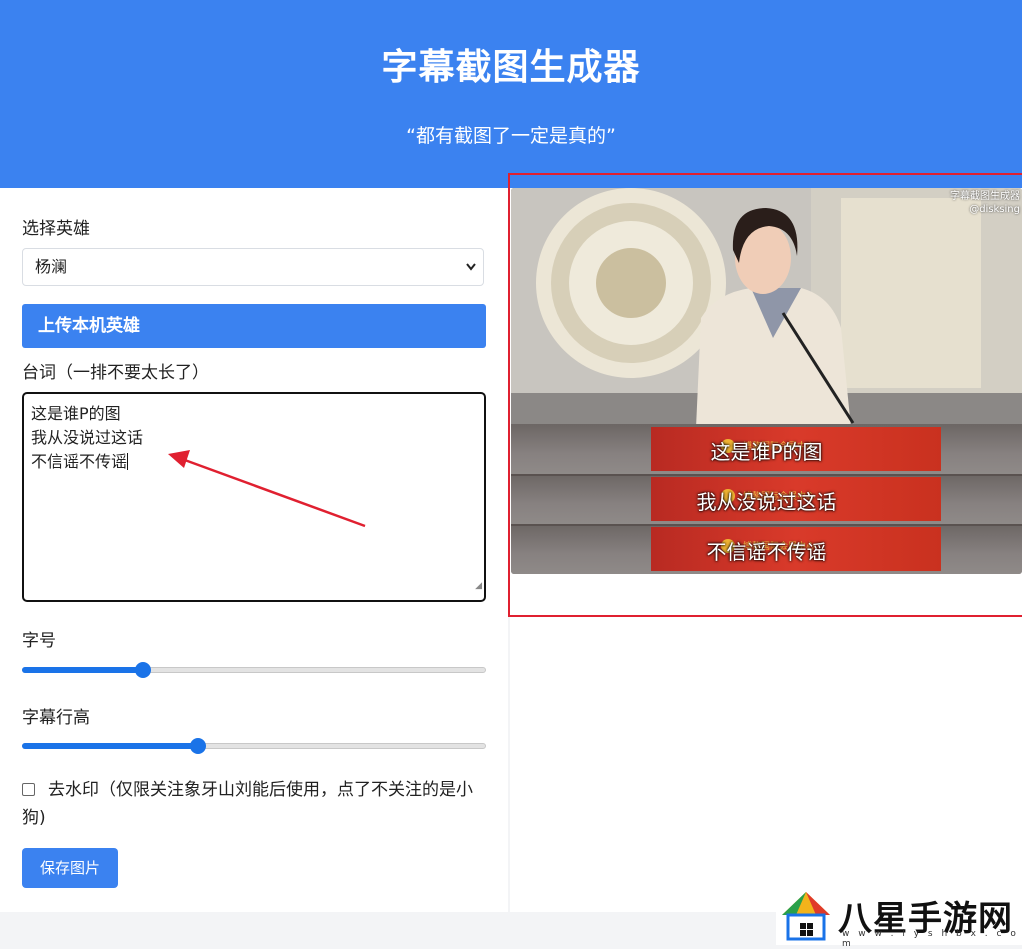 This screenshot has height=949, width=1022. What do you see at coordinates (39, 641) in the screenshot?
I see `font-size-label: 字号` at bounding box center [39, 641].